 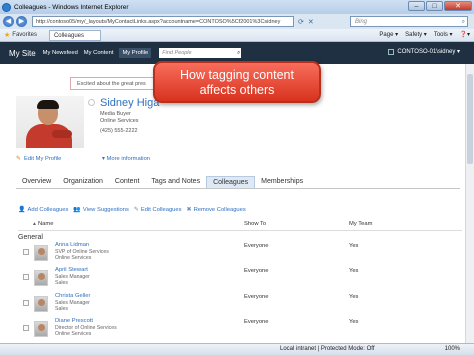 I want to click on tab-organization: Organization, so click(x=83, y=182).